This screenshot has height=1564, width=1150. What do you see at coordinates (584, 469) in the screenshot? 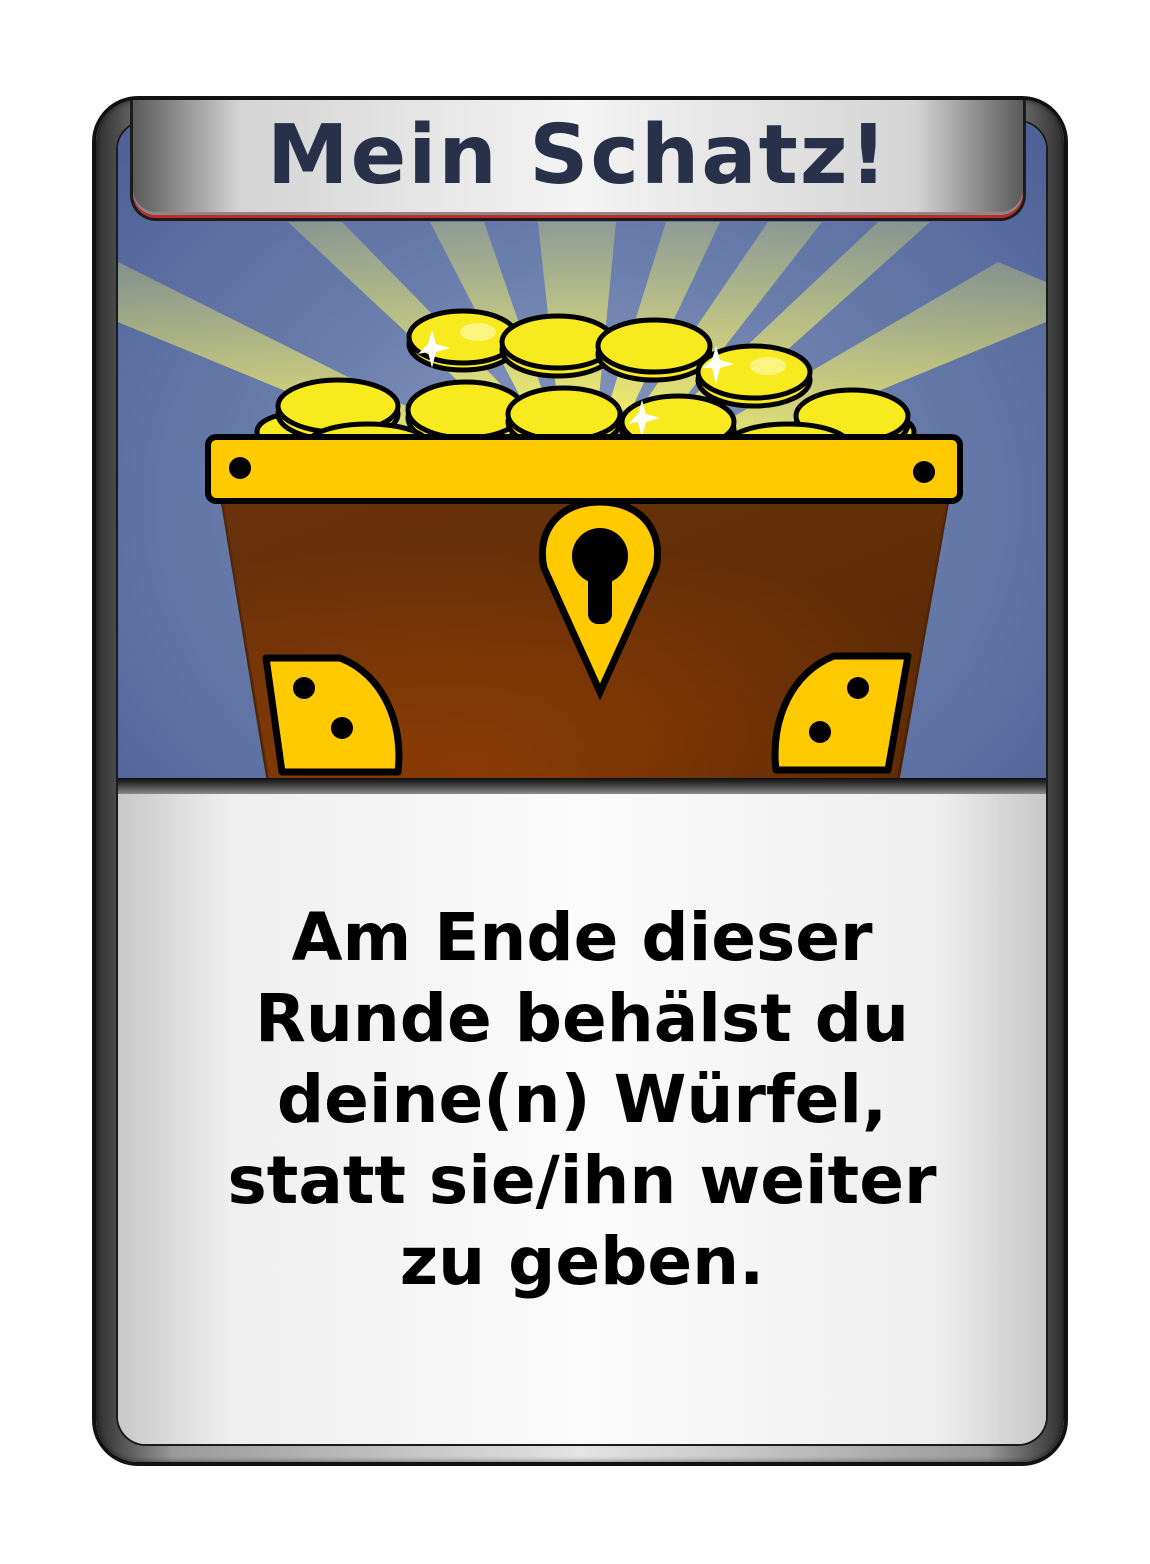
I see `chest-rim` at bounding box center [584, 469].